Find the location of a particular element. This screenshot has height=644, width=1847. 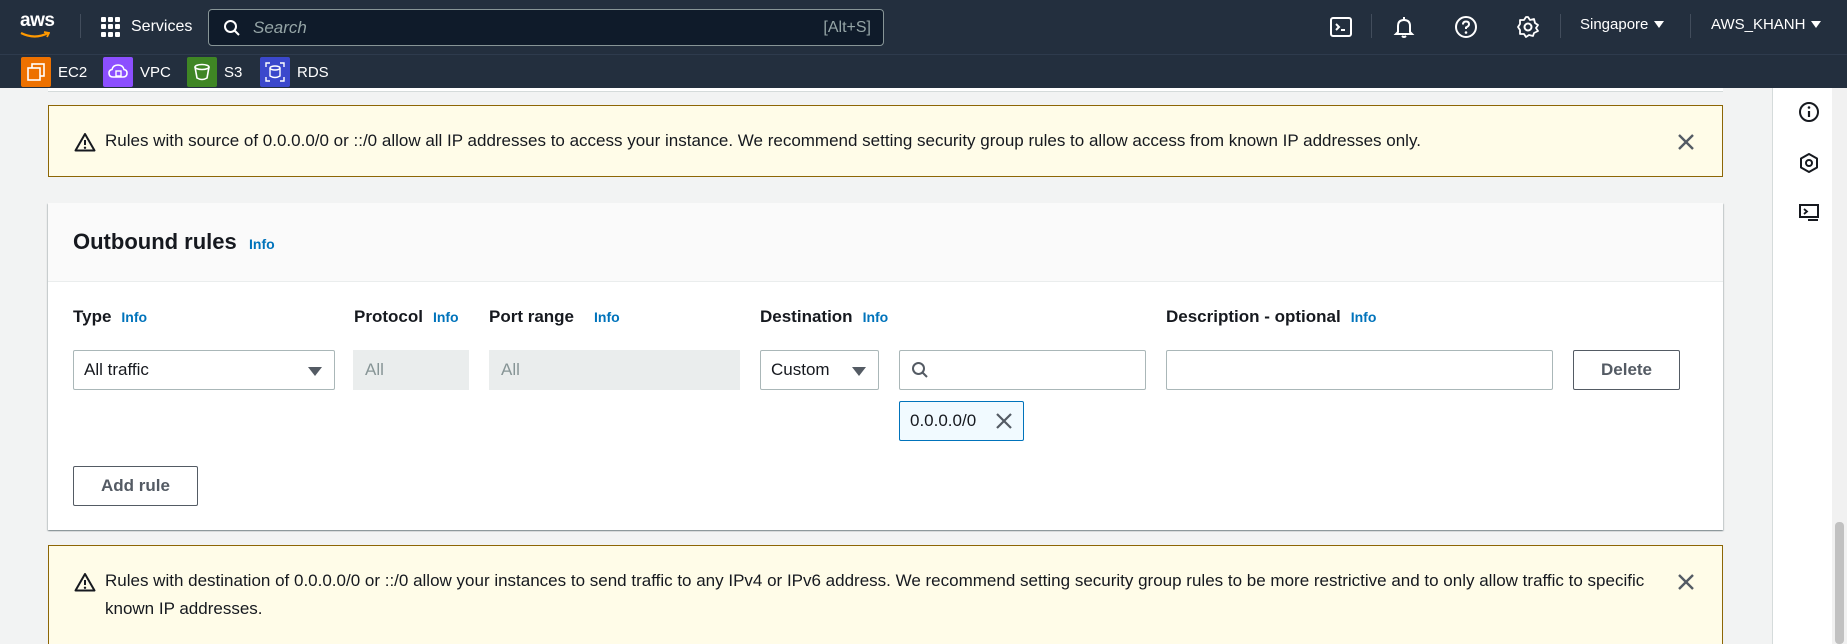

aws-logo: aws is located at coordinates (40, 25).